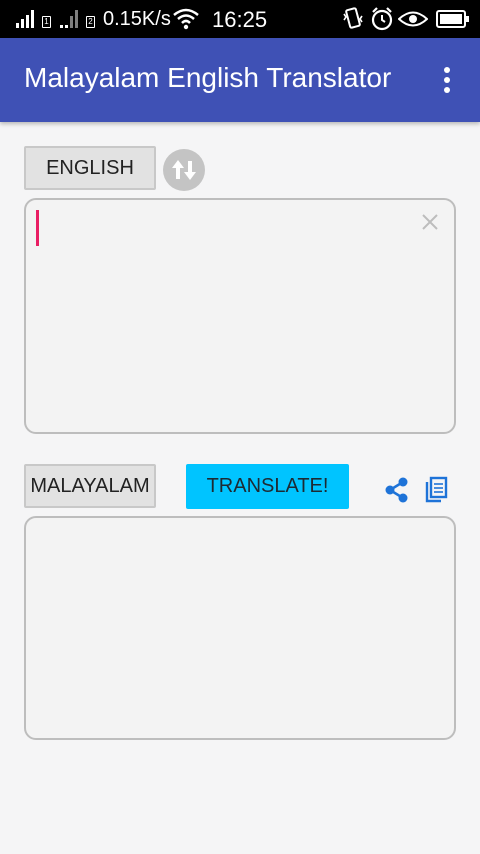 Image resolution: width=480 pixels, height=854 pixels. I want to click on source-text-input, so click(227, 228).